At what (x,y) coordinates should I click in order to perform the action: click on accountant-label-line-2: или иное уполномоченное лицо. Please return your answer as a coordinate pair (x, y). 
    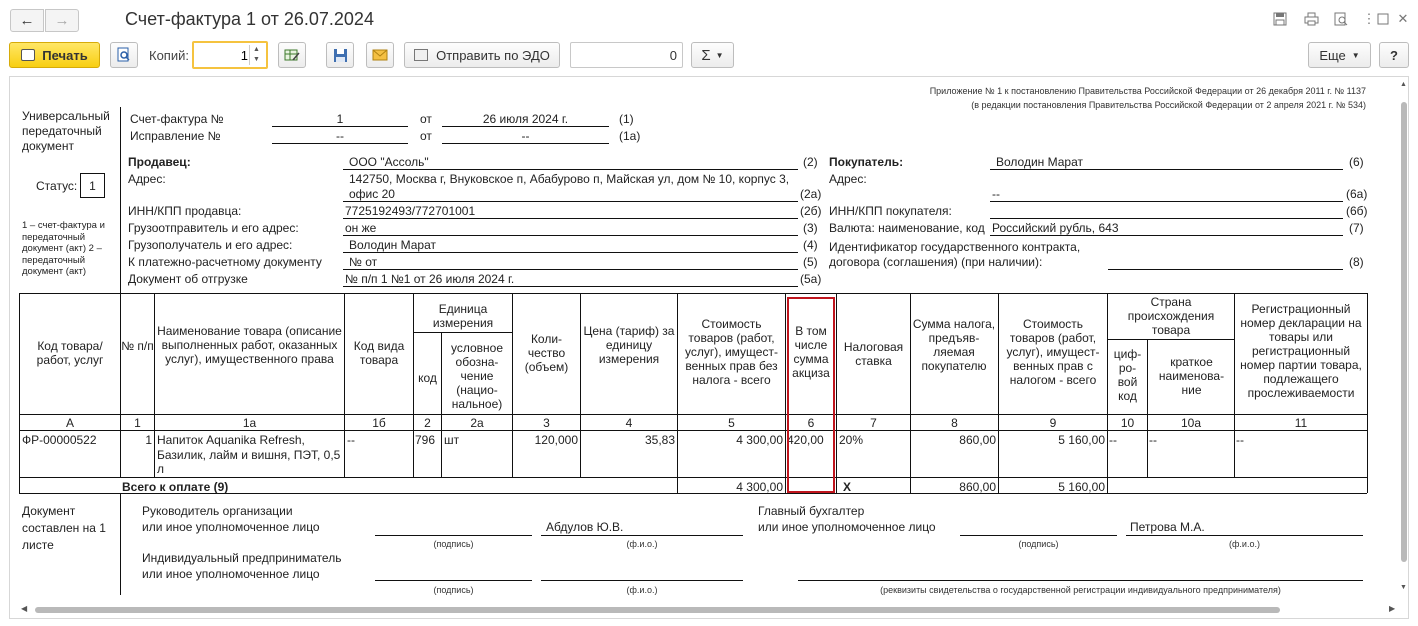
    Looking at the image, I should click on (847, 527).